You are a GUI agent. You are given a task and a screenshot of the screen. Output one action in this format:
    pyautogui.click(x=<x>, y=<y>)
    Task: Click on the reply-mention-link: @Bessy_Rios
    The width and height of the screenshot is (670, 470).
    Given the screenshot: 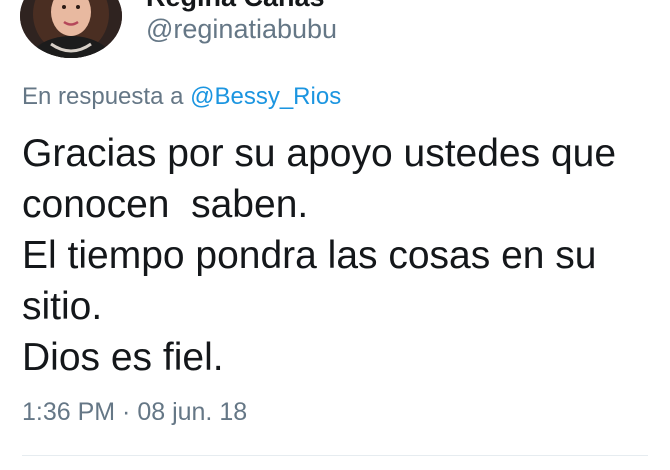 What is the action you would take?
    pyautogui.click(x=265, y=96)
    